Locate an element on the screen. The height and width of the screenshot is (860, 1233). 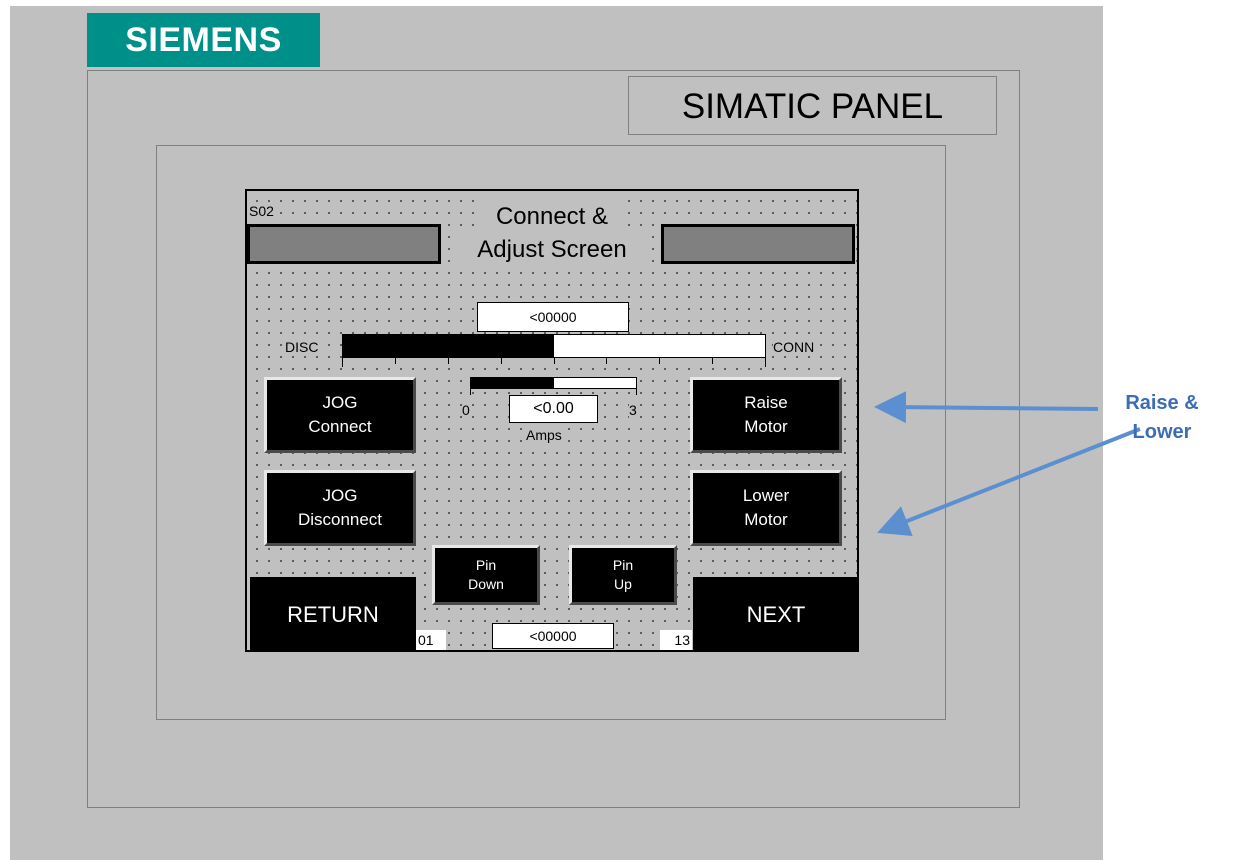
arrow-to-raise-motor is located at coordinates (986, 407).